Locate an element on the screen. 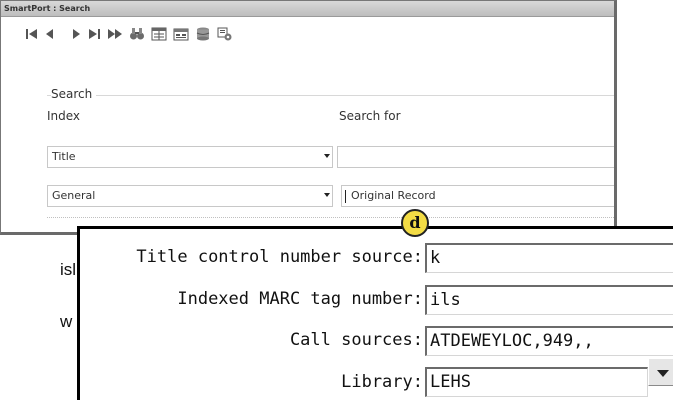 The height and width of the screenshot is (400, 673). indexed-marc-tag-number-input: ils is located at coordinates (549, 300).